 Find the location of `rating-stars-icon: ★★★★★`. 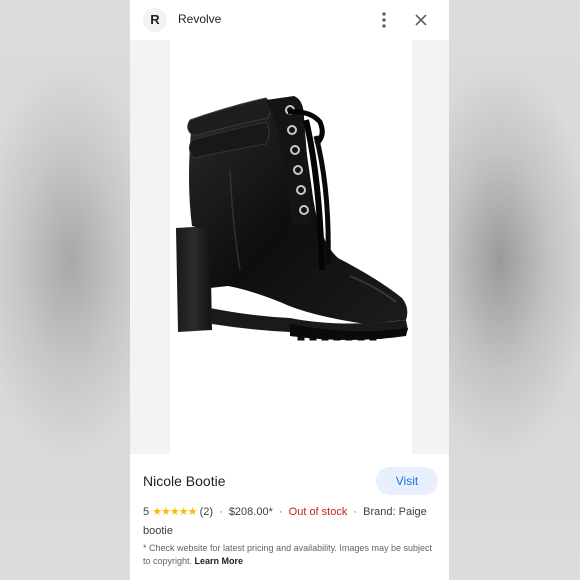

rating-stars-icon: ★★★★★ is located at coordinates (174, 512).